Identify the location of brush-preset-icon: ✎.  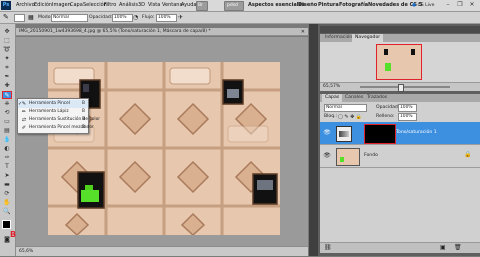
(6, 17).